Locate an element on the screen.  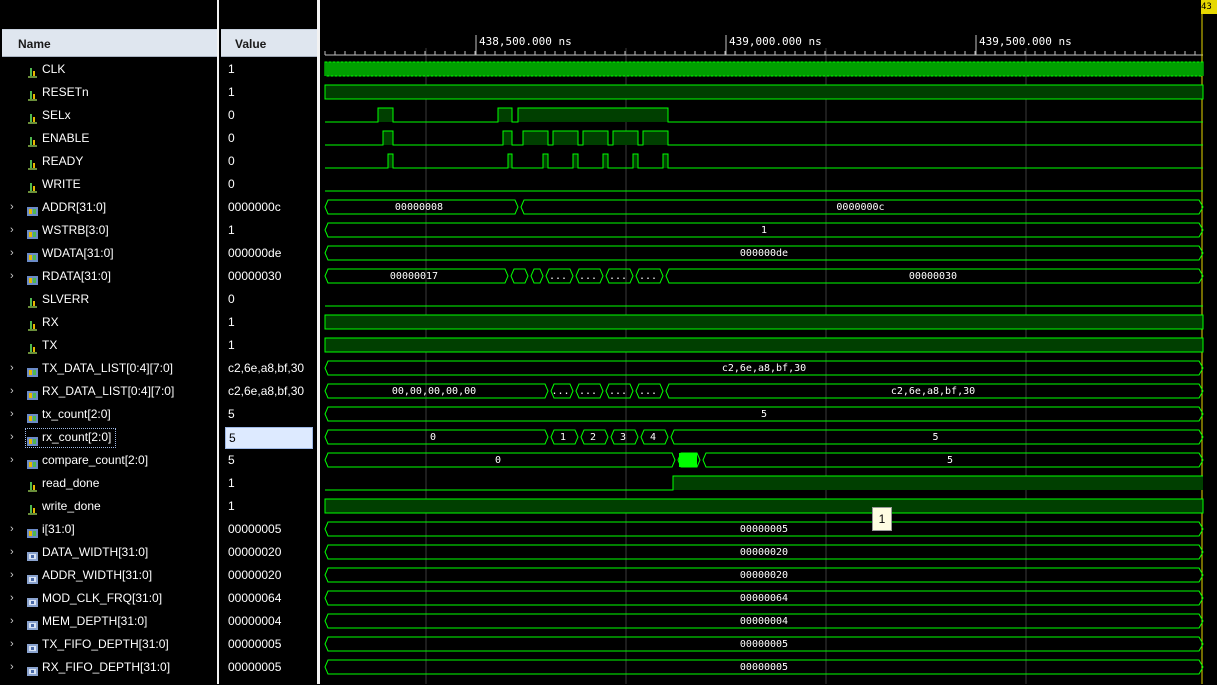
signal-row-name: › rx_count[2:0] is located at coordinates (108, 437).